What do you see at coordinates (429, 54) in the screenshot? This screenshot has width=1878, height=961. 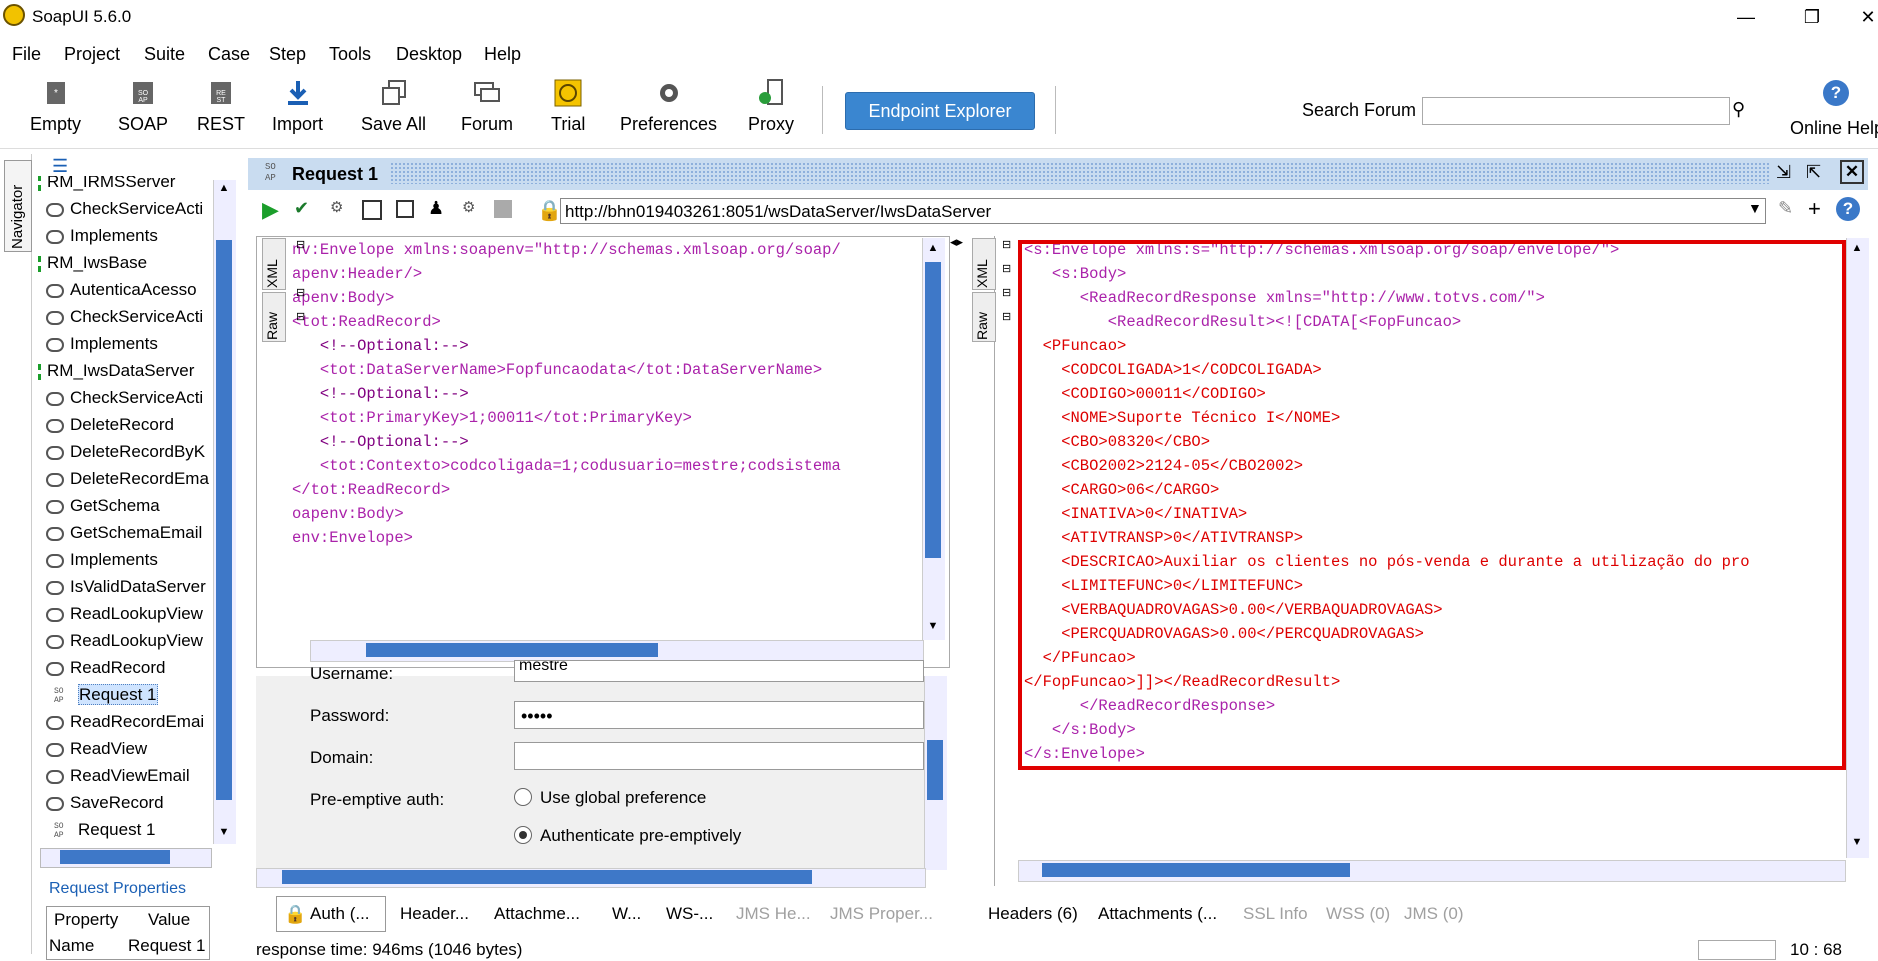 I see `menu-desktop: Desktop` at bounding box center [429, 54].